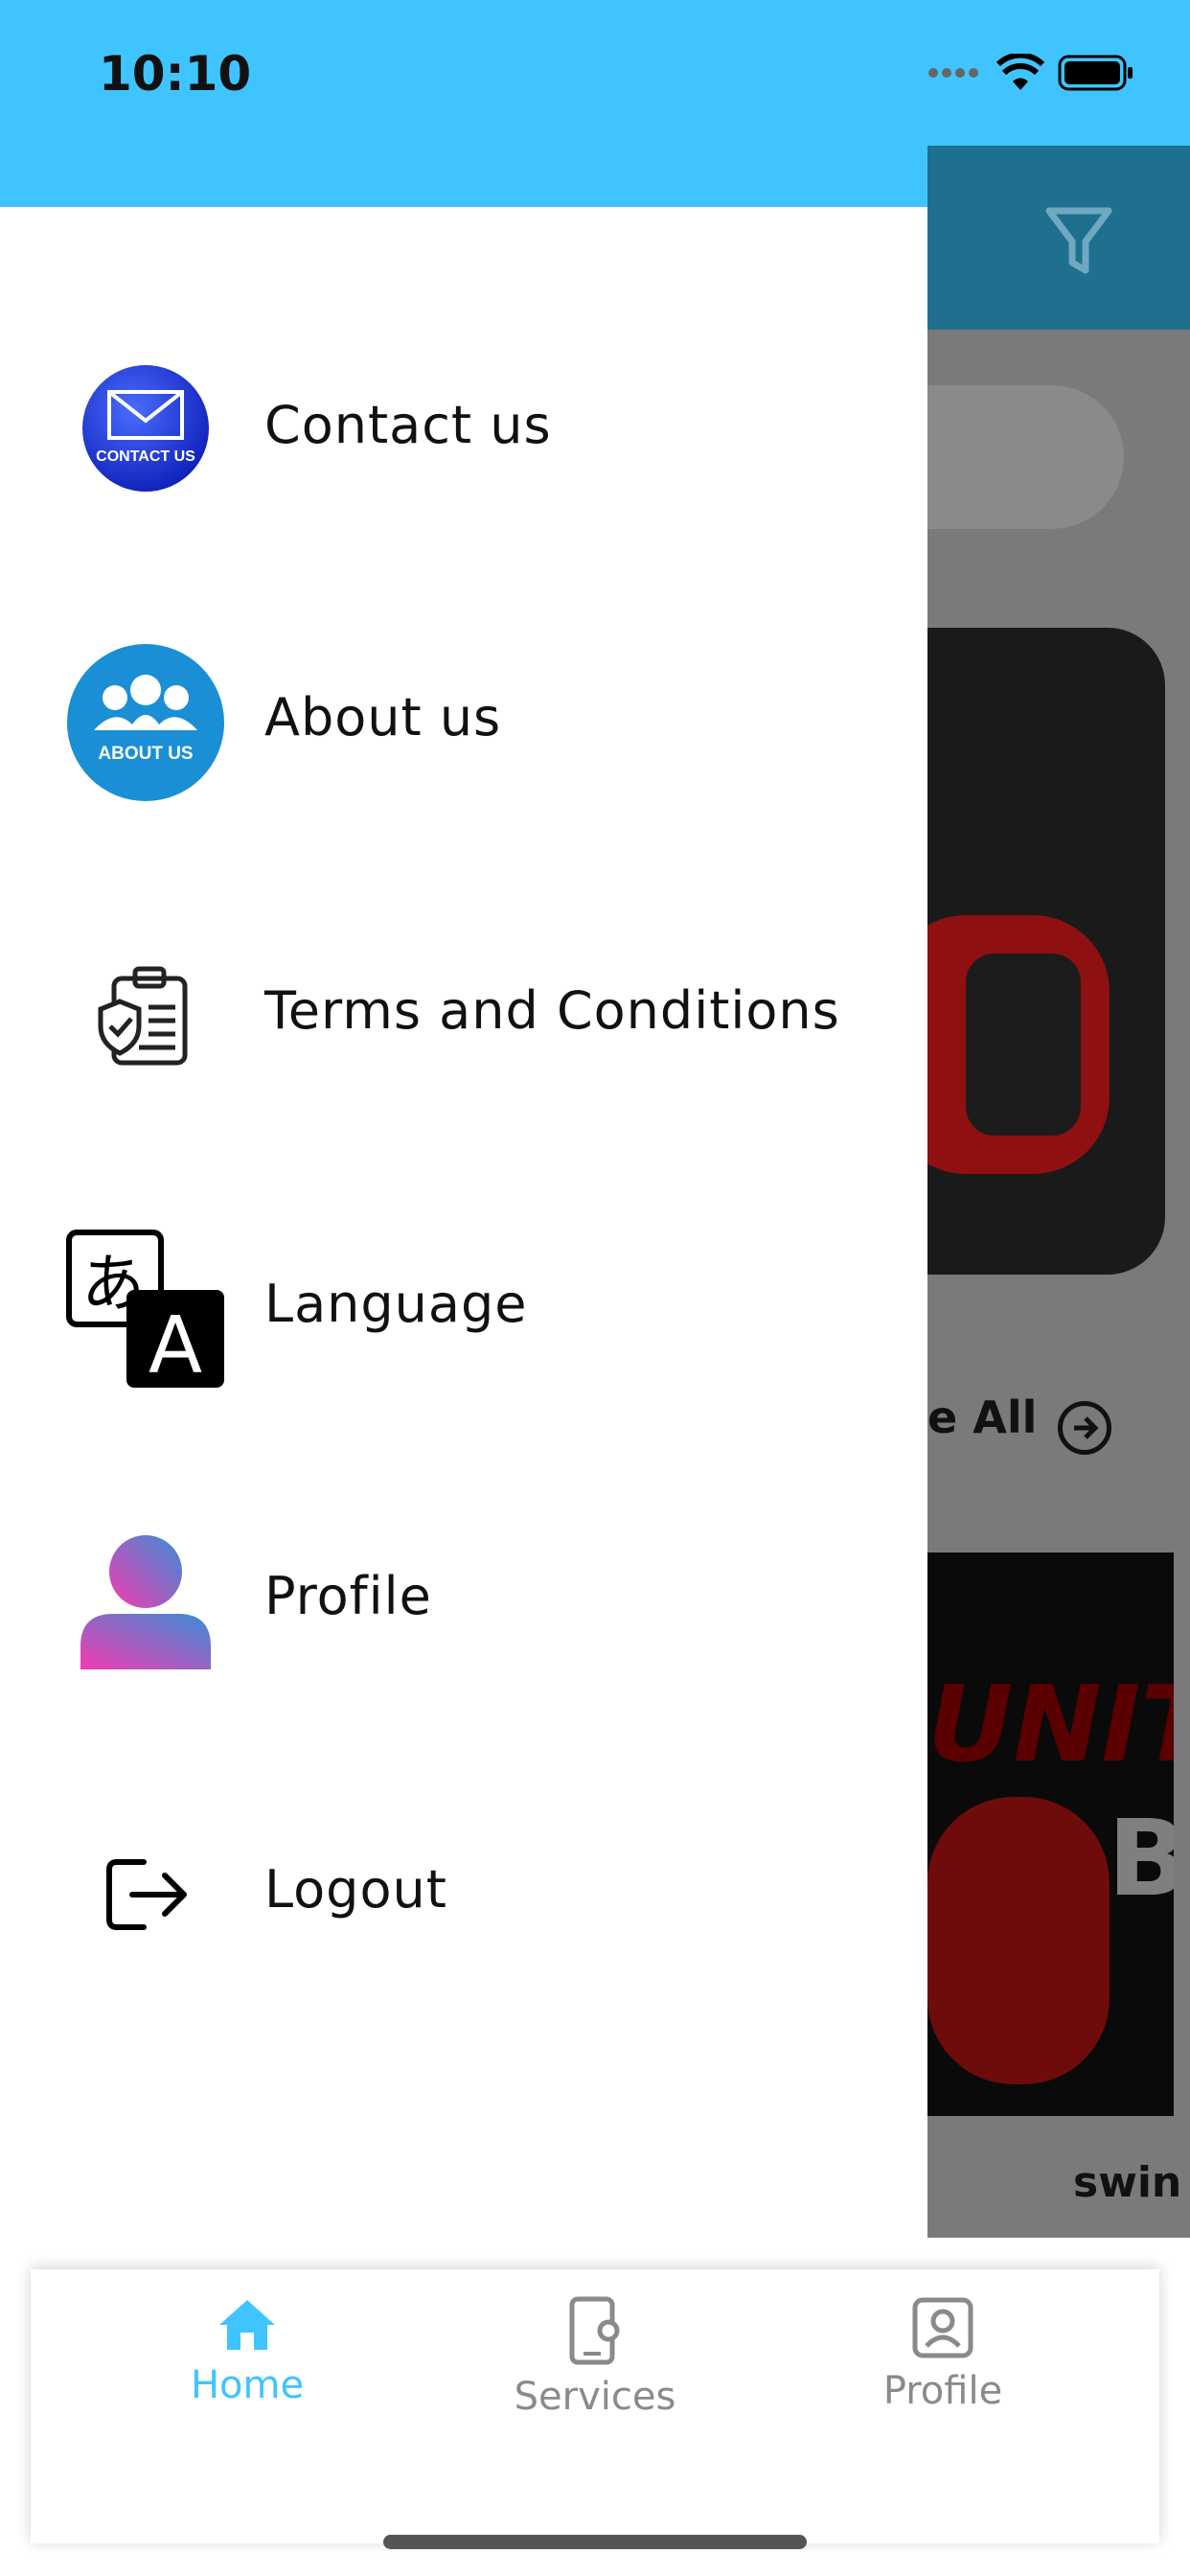 This screenshot has width=1190, height=2576. I want to click on nav-tab-profile: Profile, so click(943, 2354).